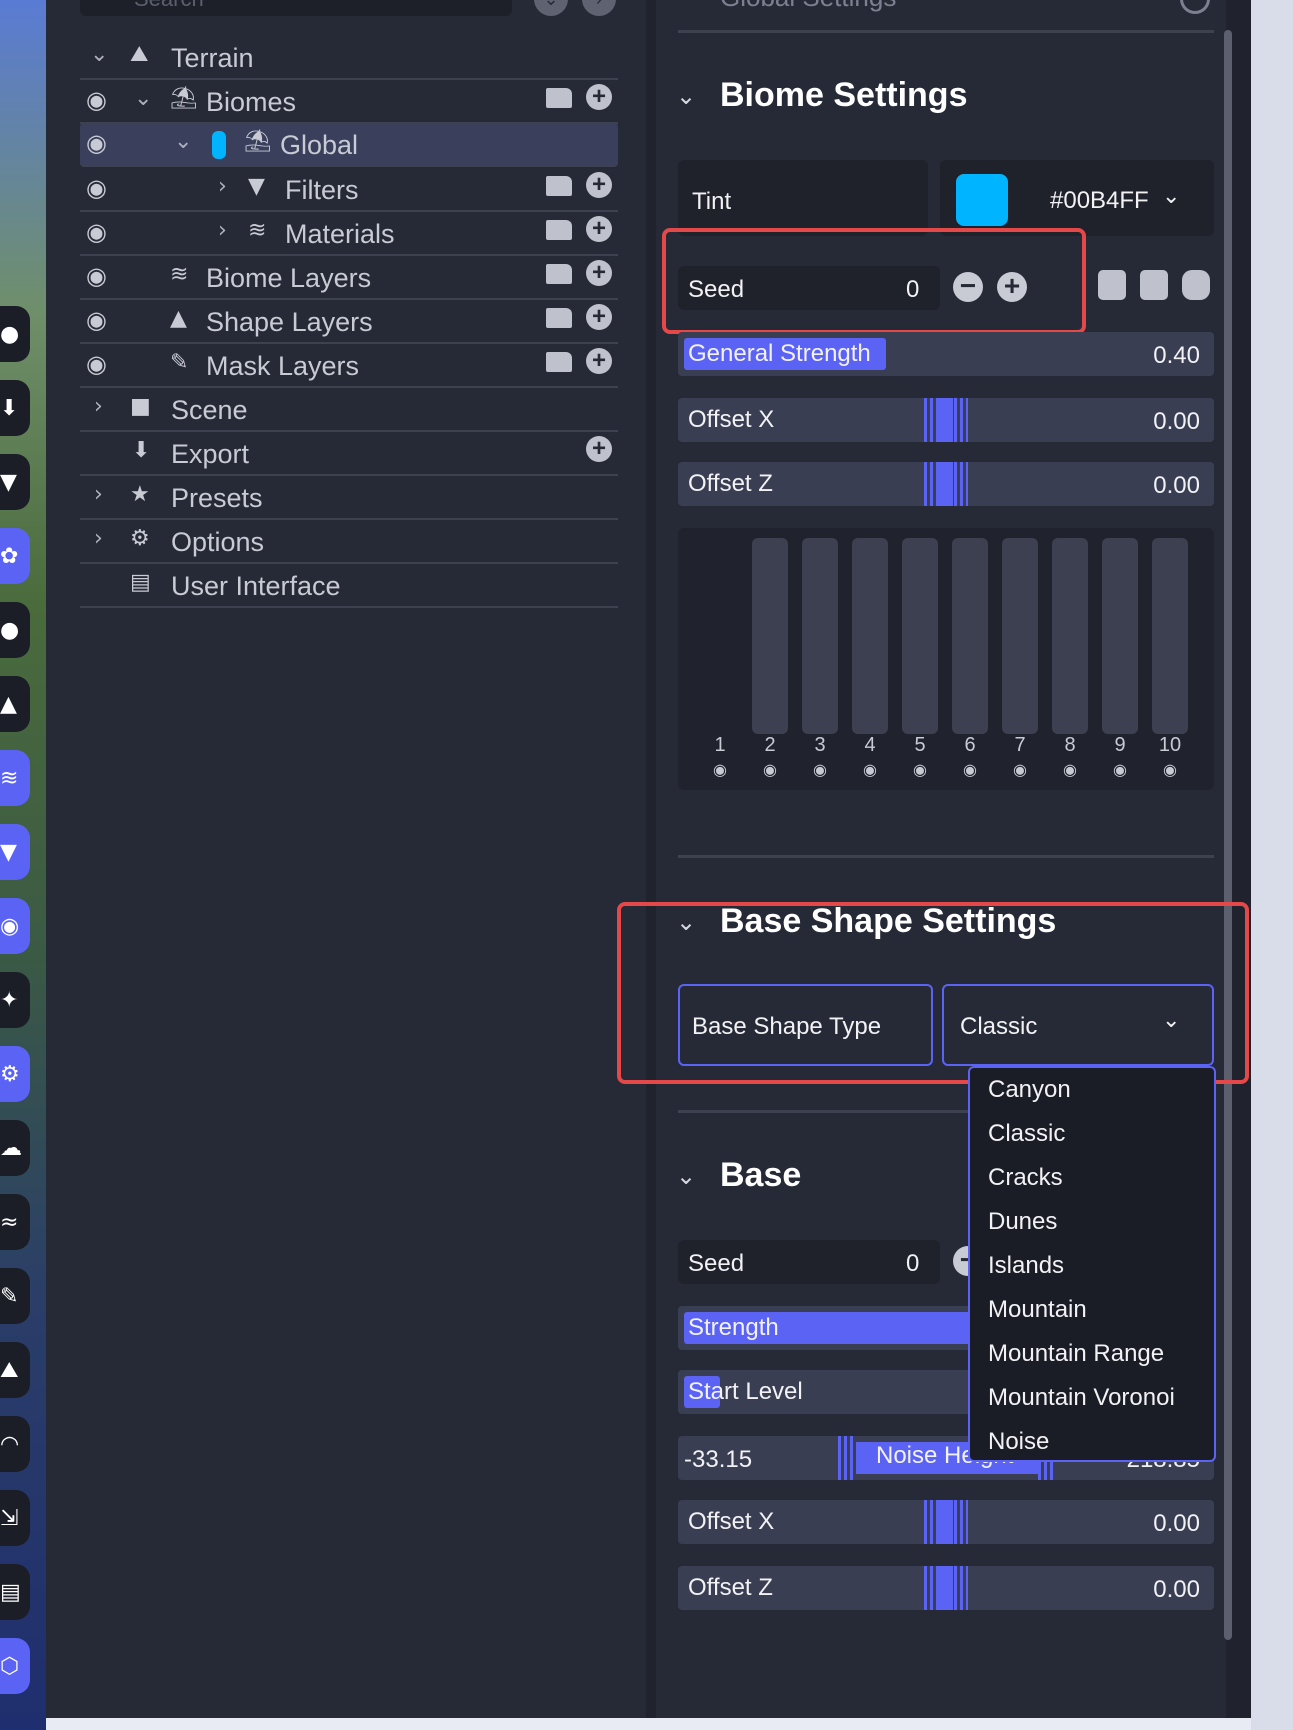  What do you see at coordinates (982, 200) in the screenshot?
I see `tint-swatch` at bounding box center [982, 200].